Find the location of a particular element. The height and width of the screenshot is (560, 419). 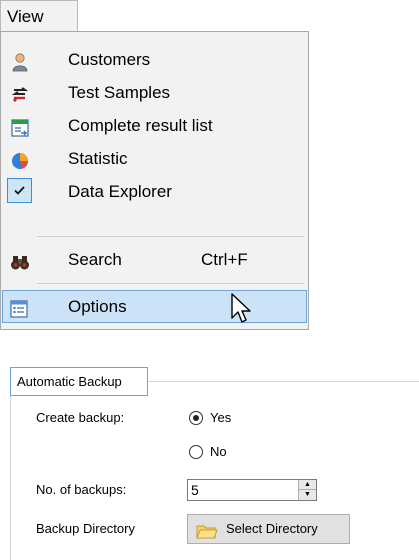

number-of-backups-label: No. of backups: is located at coordinates (81, 489).